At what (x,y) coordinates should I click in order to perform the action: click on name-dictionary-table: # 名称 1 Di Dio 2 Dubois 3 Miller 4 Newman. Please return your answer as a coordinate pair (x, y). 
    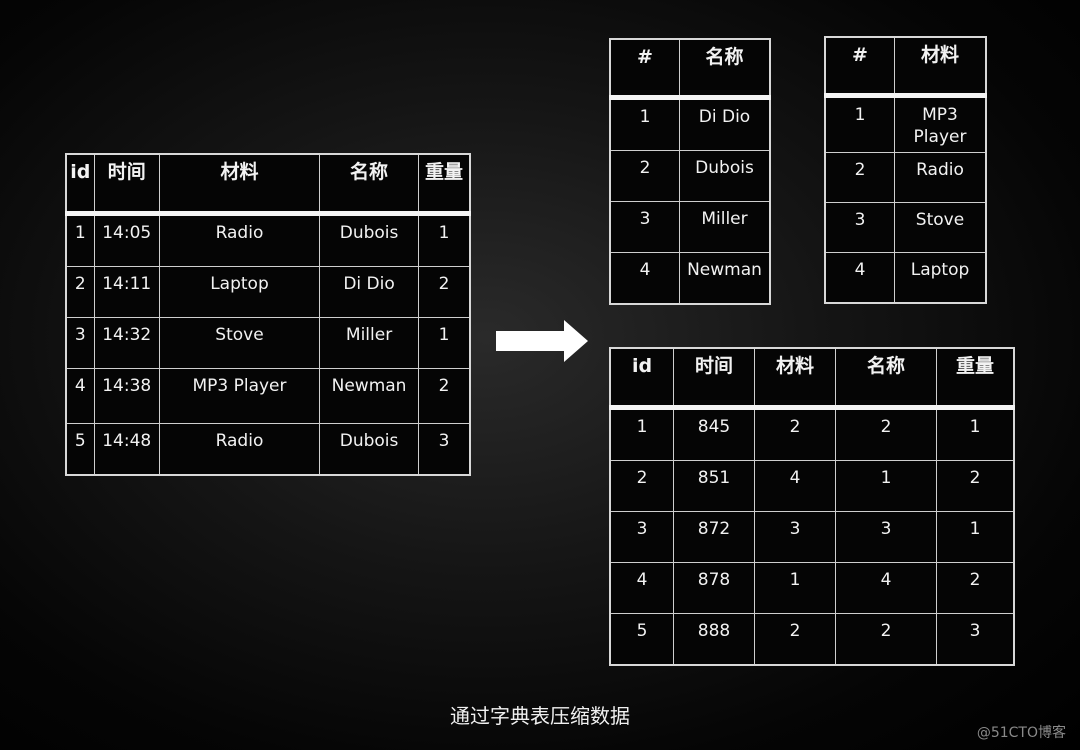
    Looking at the image, I should click on (690, 171).